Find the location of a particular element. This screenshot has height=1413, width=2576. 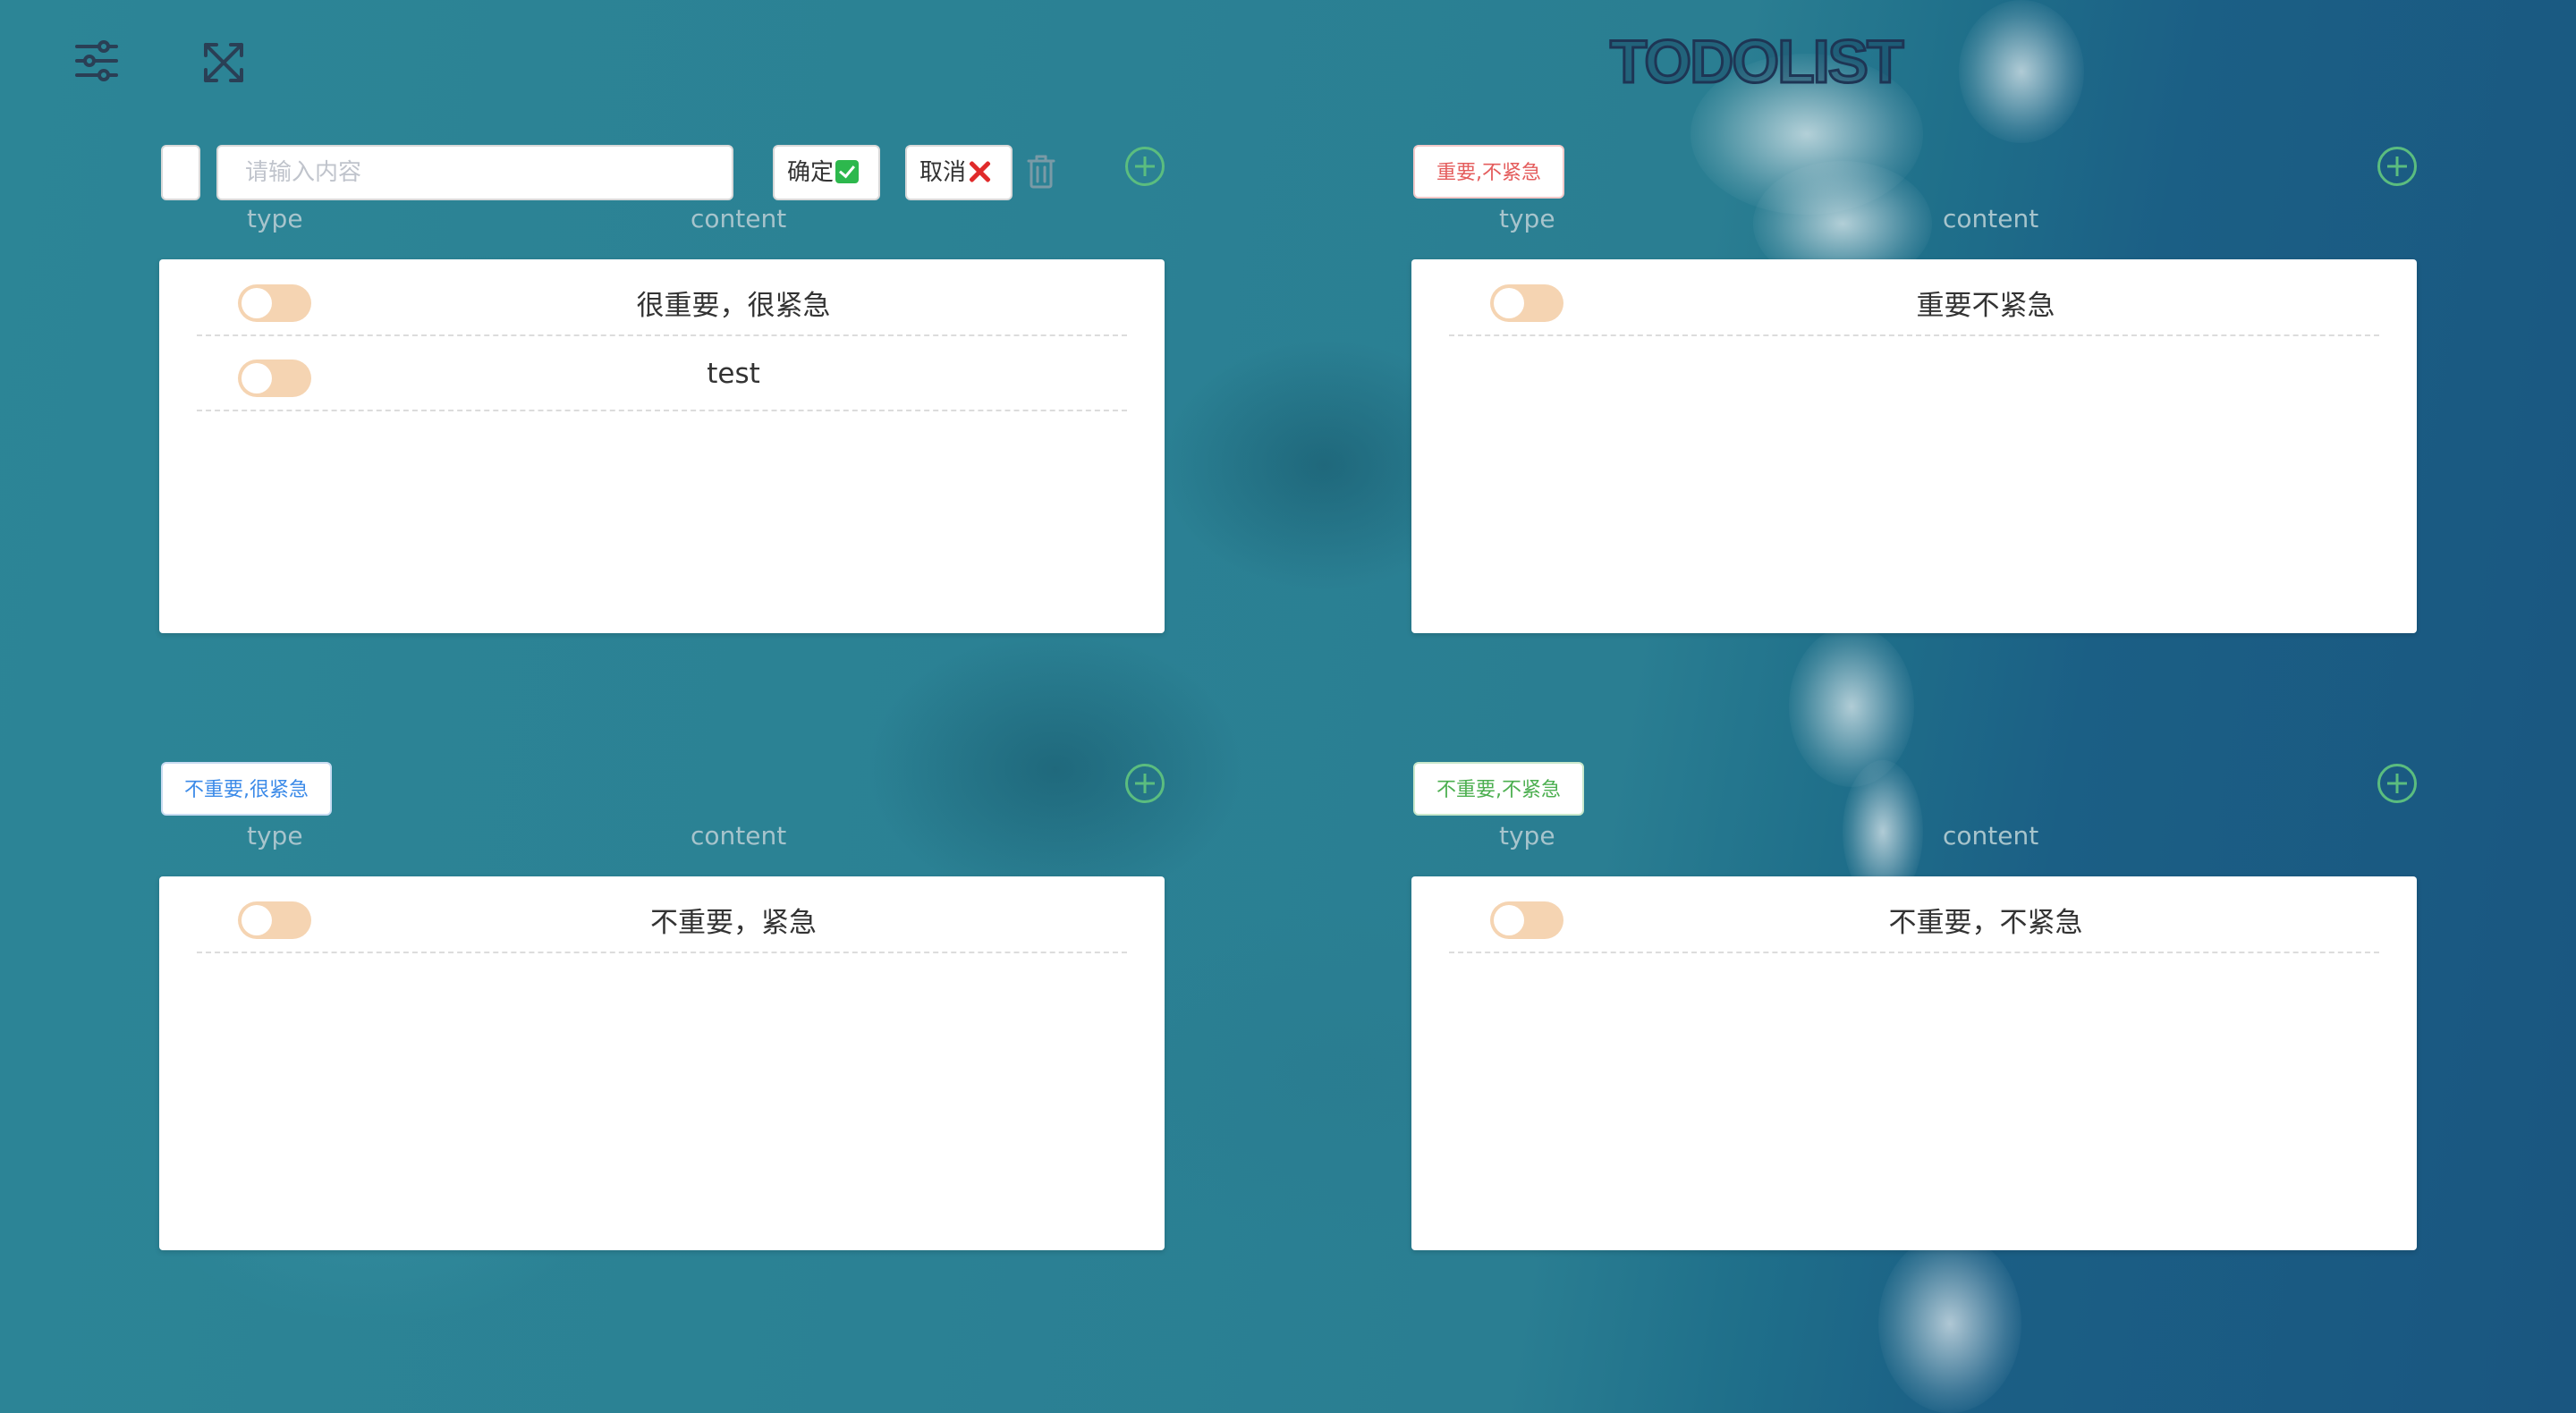

todo-text: 很重要，很紧急 is located at coordinates (733, 306).